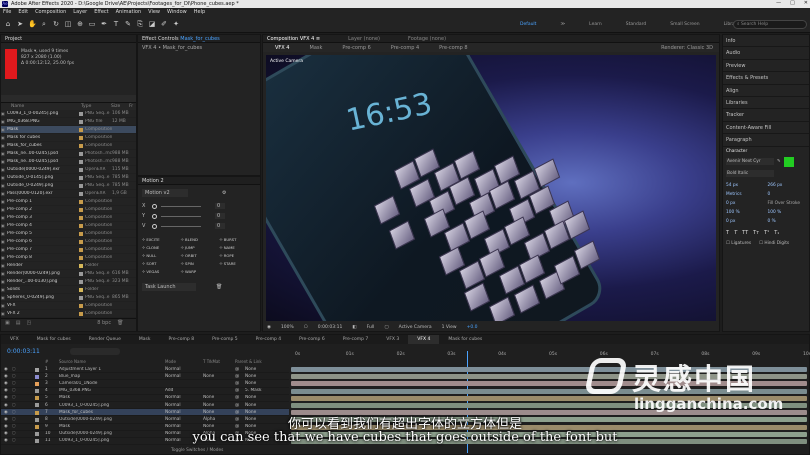  Describe the element at coordinates (766, 128) in the screenshot. I see `right-panel-content-aware-fill: Content-Aware Fill` at that location.